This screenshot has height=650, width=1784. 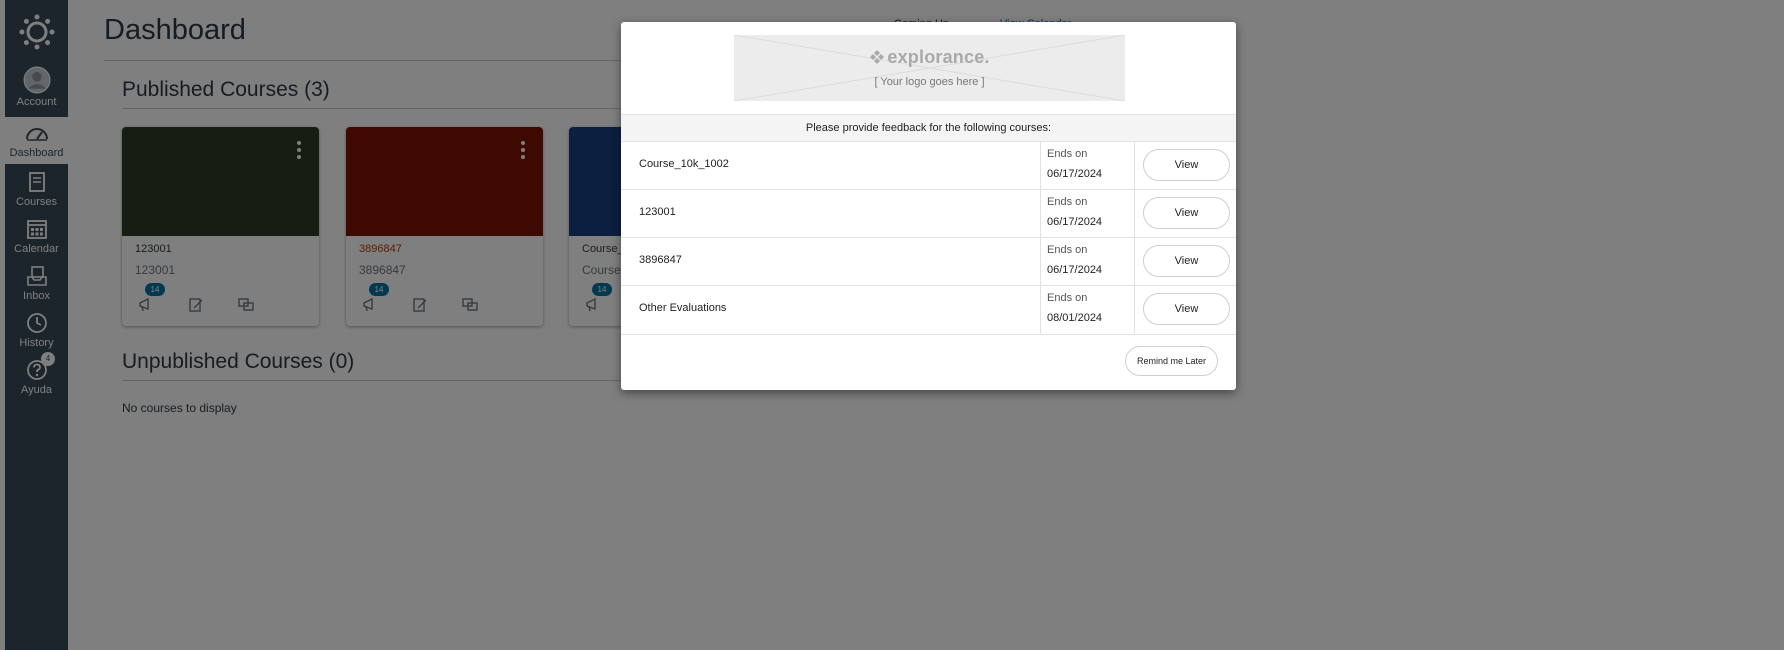 I want to click on brand-logo: explorance., so click(x=929, y=57).